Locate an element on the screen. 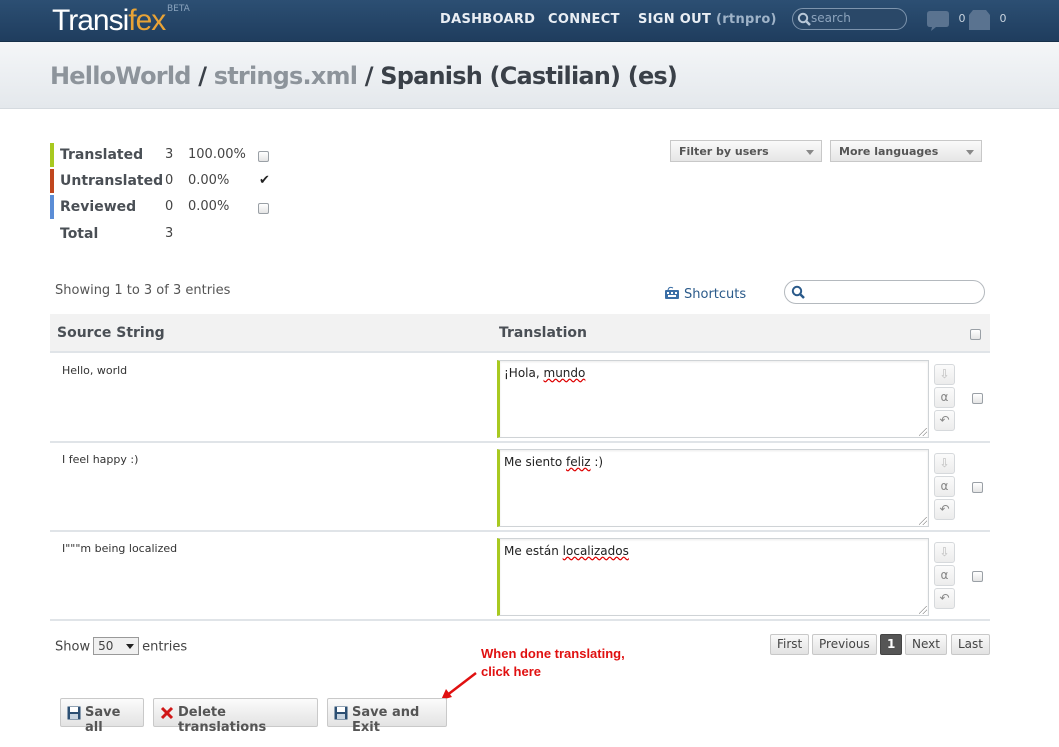  breadcrumb-project: HelloWorld is located at coordinates (120, 76).